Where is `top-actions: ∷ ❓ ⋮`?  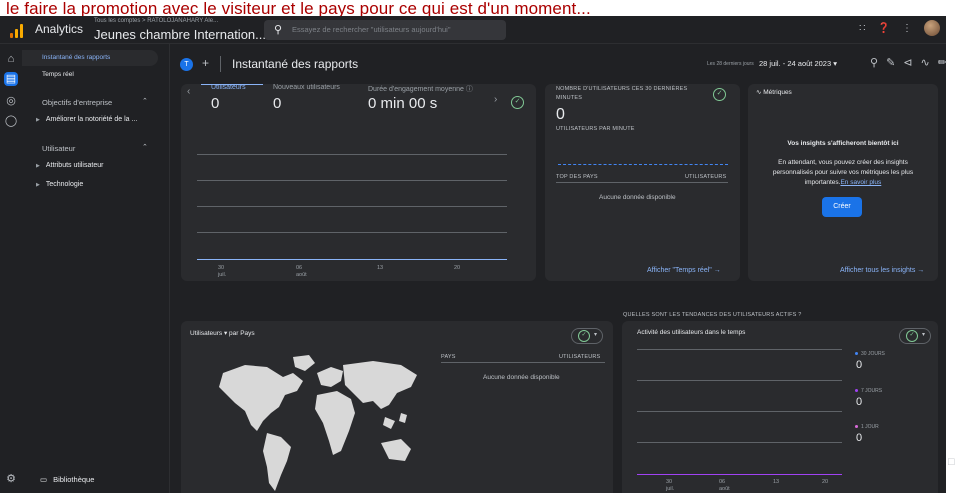
top-actions: ∷ ❓ ⋮ is located at coordinates (899, 28).